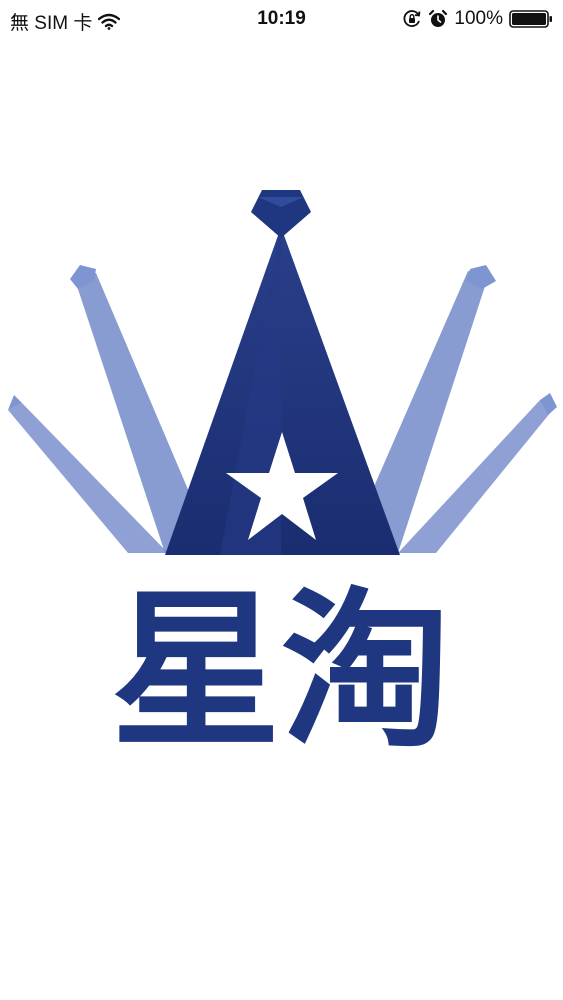 The width and height of the screenshot is (563, 1000). What do you see at coordinates (438, 19) in the screenshot?
I see `alarm-icon` at bounding box center [438, 19].